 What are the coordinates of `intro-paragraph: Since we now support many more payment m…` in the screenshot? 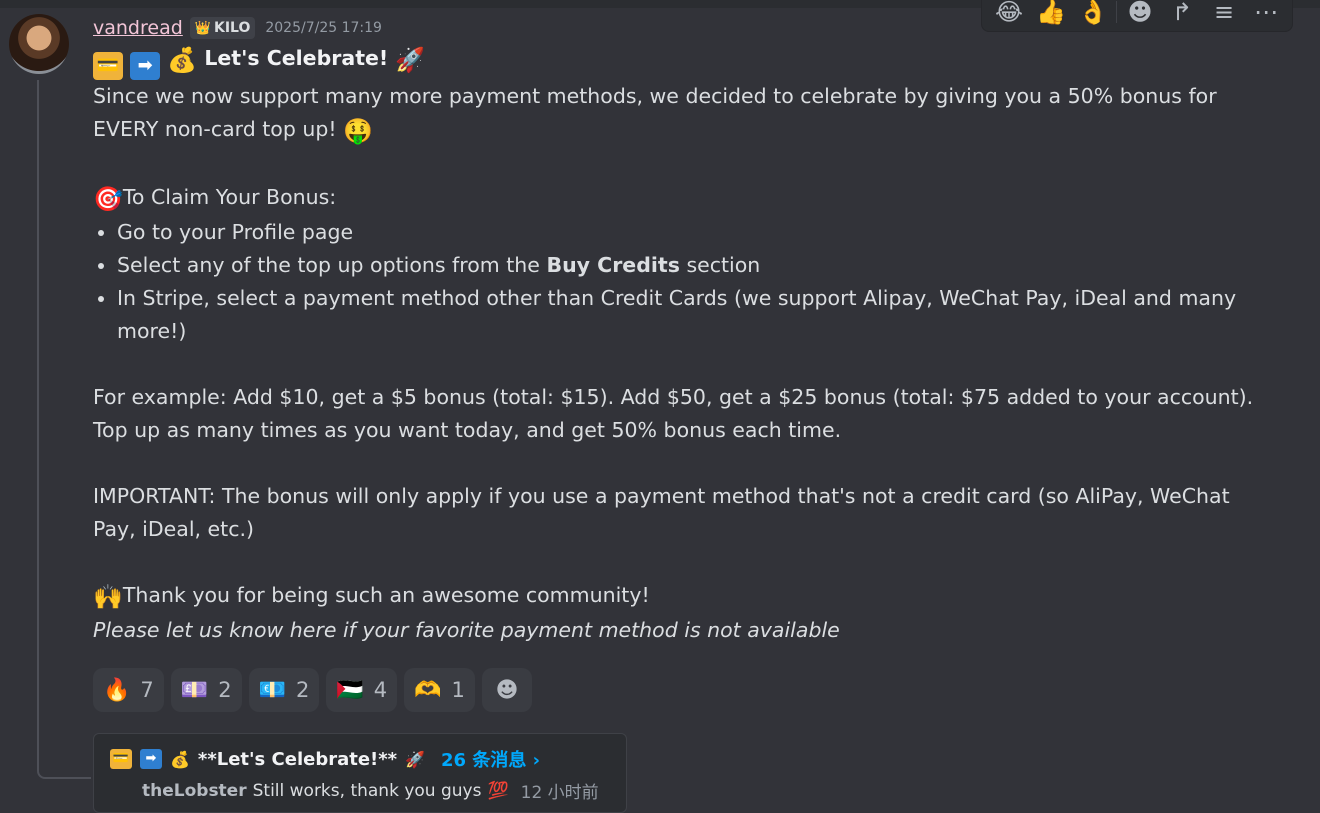 It's located at (683, 114).